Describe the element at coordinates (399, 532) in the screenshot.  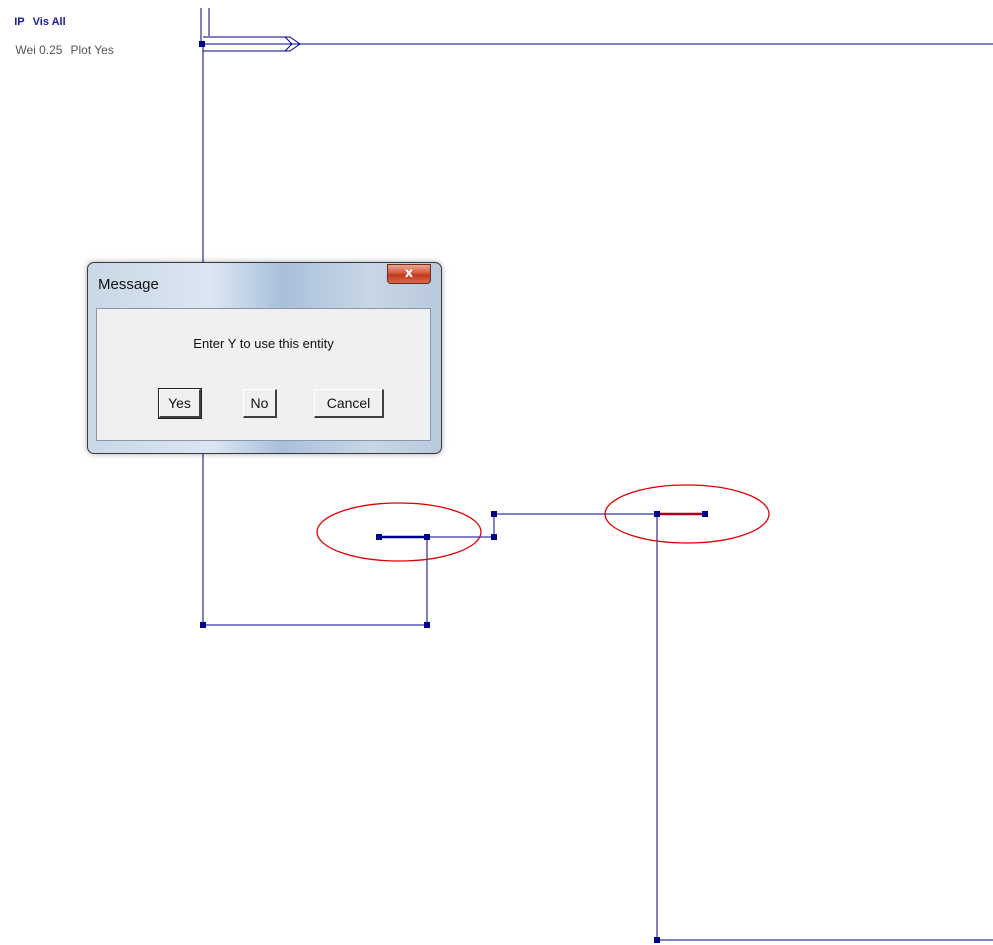
I see `annotation-ellipse-left` at that location.